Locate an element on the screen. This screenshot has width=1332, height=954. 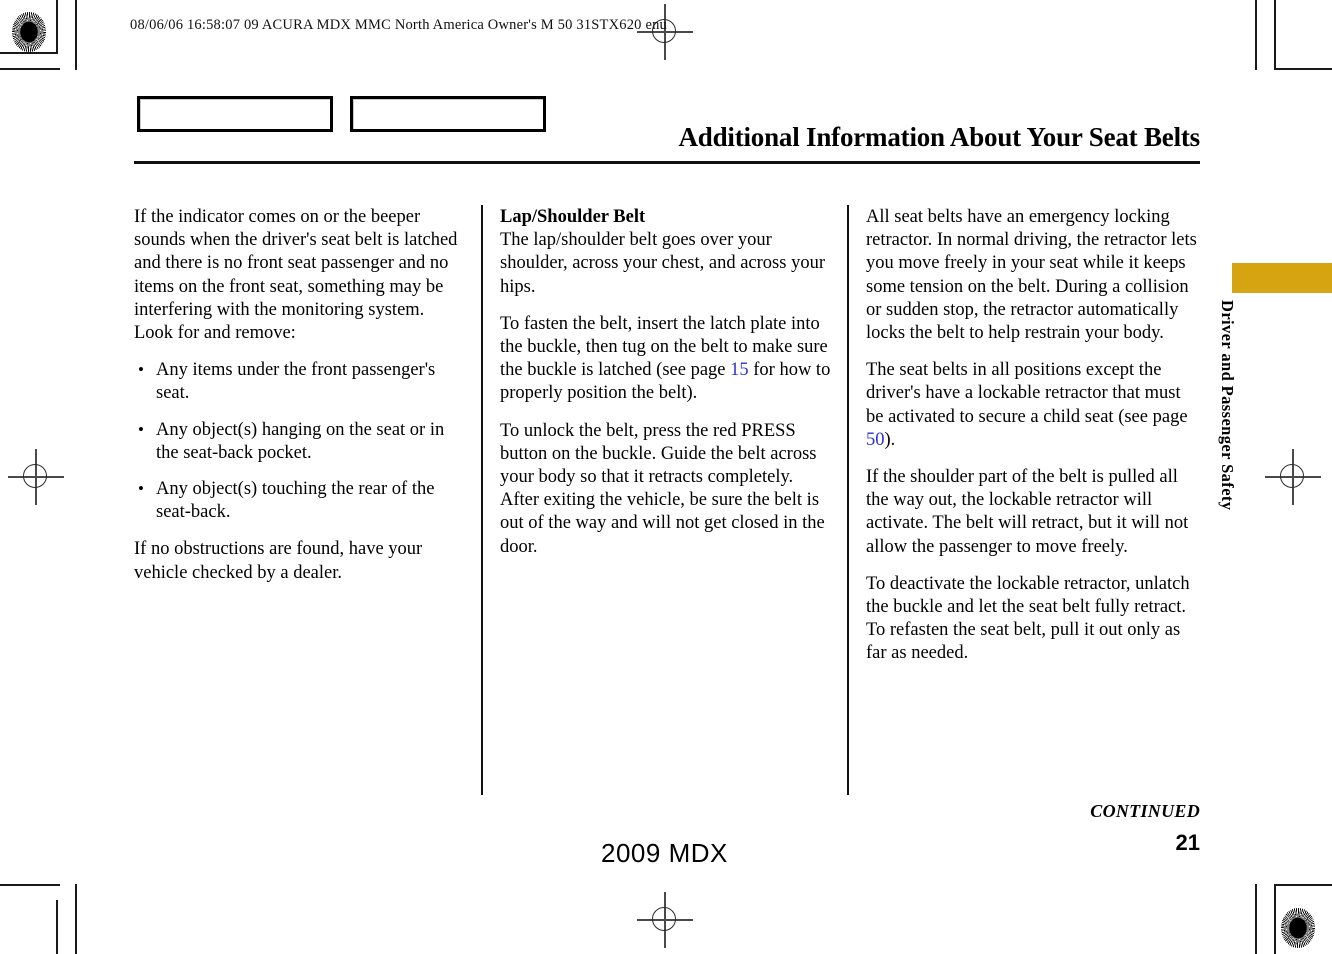
section-tab-label: Driver and Passenger Safety is located at coordinates (1227, 405).